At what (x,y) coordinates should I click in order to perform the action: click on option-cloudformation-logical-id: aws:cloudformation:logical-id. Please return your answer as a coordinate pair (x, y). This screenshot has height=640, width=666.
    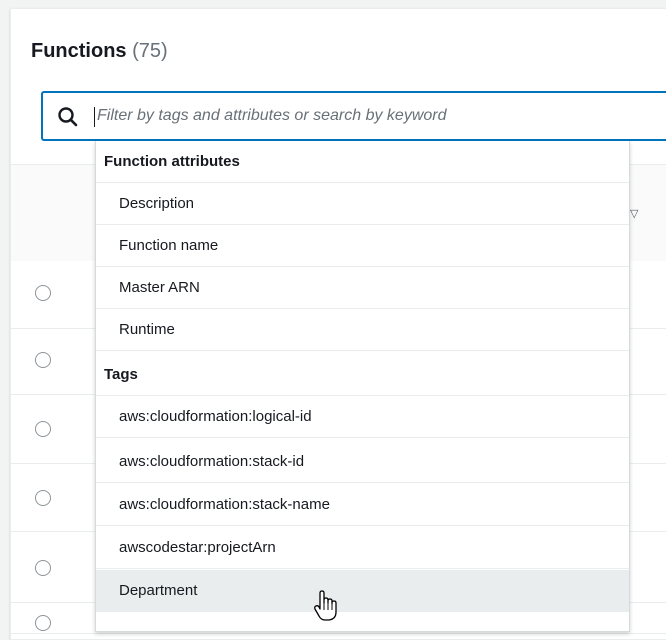
    Looking at the image, I should click on (362, 417).